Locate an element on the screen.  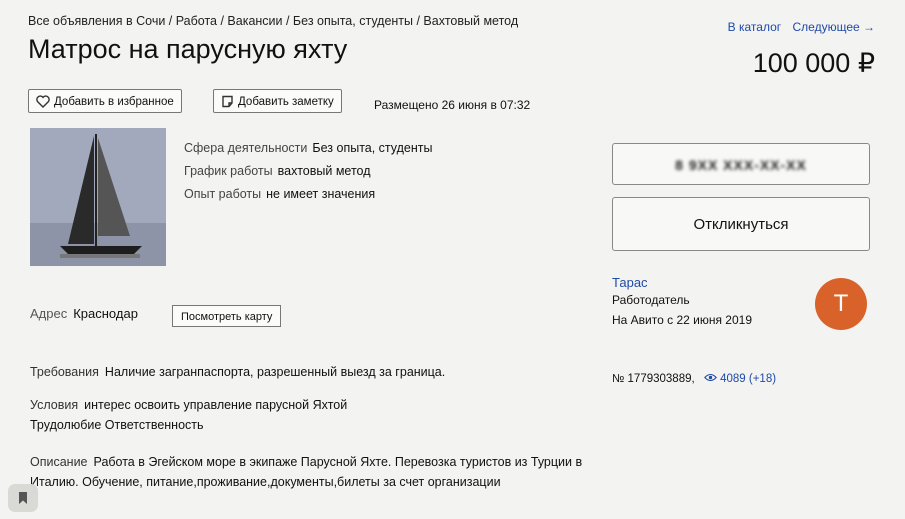
listing-photo is located at coordinates (98, 197).